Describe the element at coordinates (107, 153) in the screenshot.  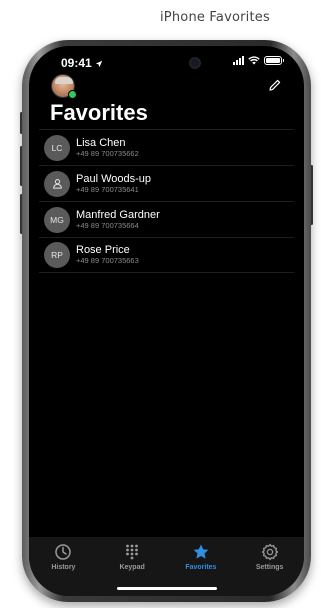
I see `contact-phone: +49 89 700735662` at that location.